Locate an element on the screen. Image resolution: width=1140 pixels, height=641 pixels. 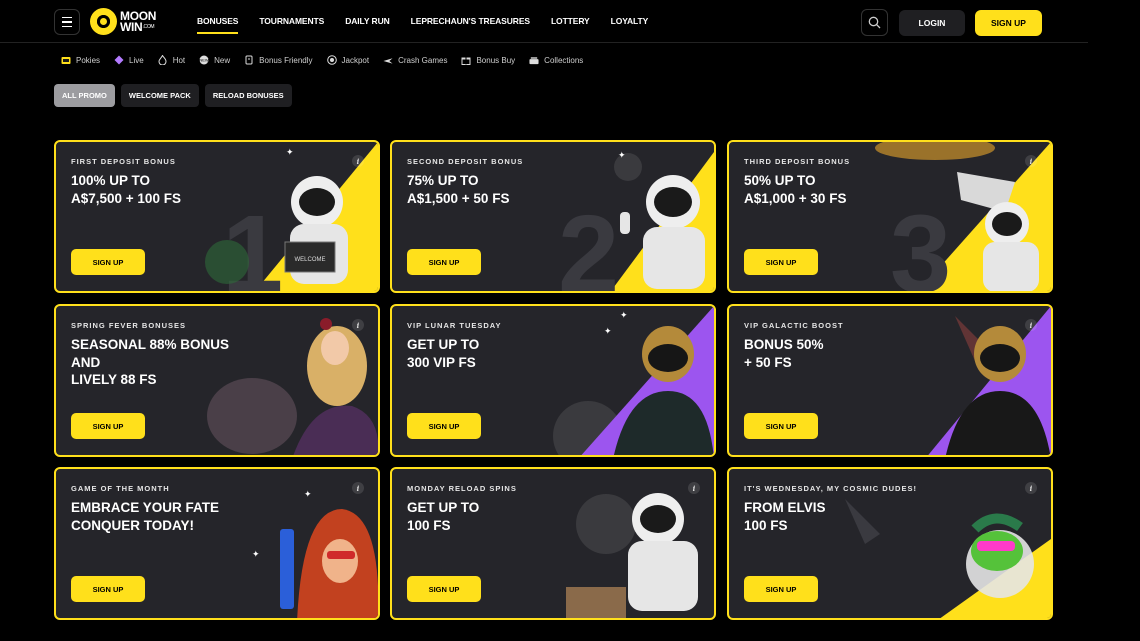
collections-icon is located at coordinates (534, 60).